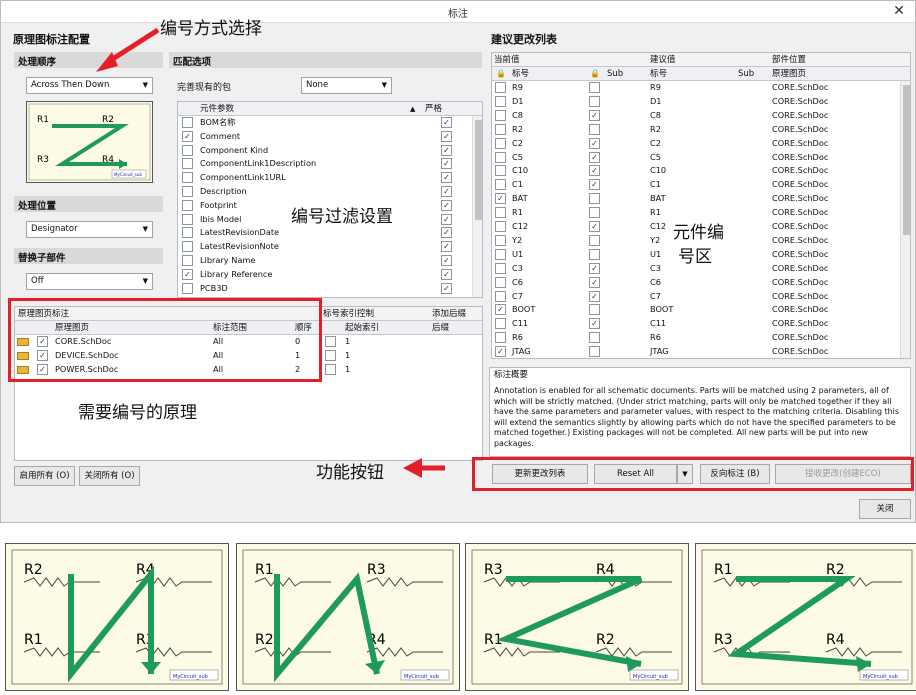 The width and height of the screenshot is (916, 695). I want to click on function-buttons-note: 功能按钮, so click(350, 473).